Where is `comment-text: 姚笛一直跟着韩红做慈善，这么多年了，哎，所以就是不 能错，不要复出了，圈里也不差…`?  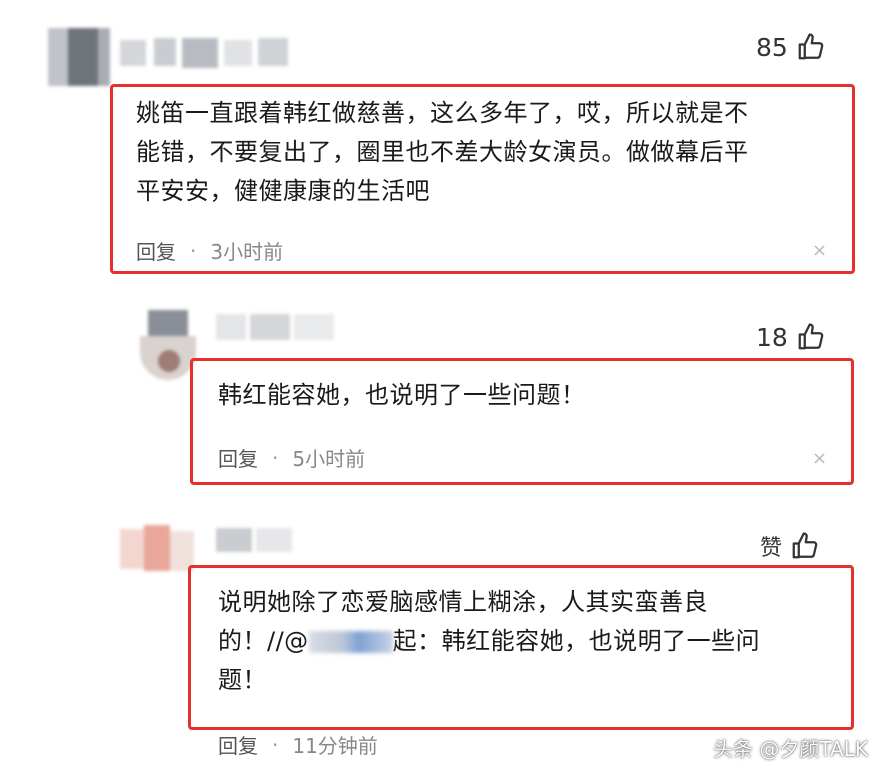 comment-text: 姚笛一直跟着韩红做慈善，这么多年了，哎，所以就是不 能错，不要复出了，圈里也不差… is located at coordinates (442, 152).